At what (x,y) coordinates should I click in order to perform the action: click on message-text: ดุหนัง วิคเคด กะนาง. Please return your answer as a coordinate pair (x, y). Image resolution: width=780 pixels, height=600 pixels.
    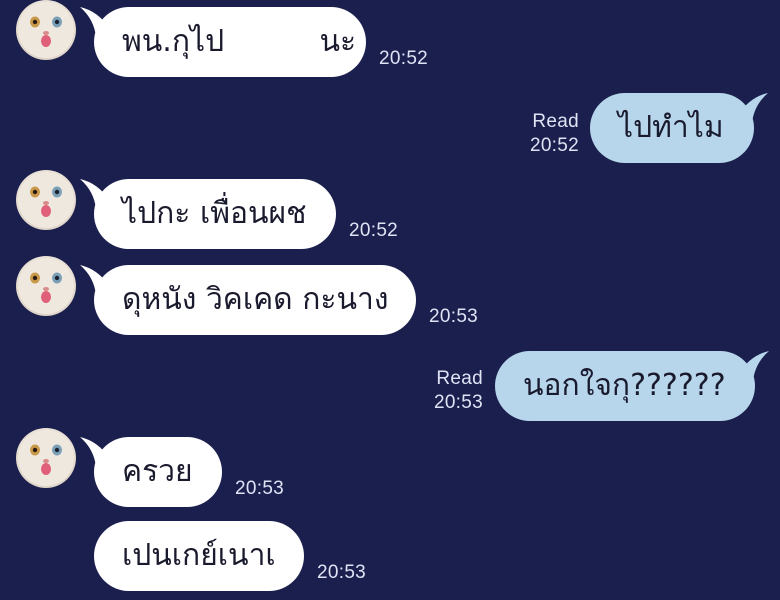
    Looking at the image, I should click on (255, 299).